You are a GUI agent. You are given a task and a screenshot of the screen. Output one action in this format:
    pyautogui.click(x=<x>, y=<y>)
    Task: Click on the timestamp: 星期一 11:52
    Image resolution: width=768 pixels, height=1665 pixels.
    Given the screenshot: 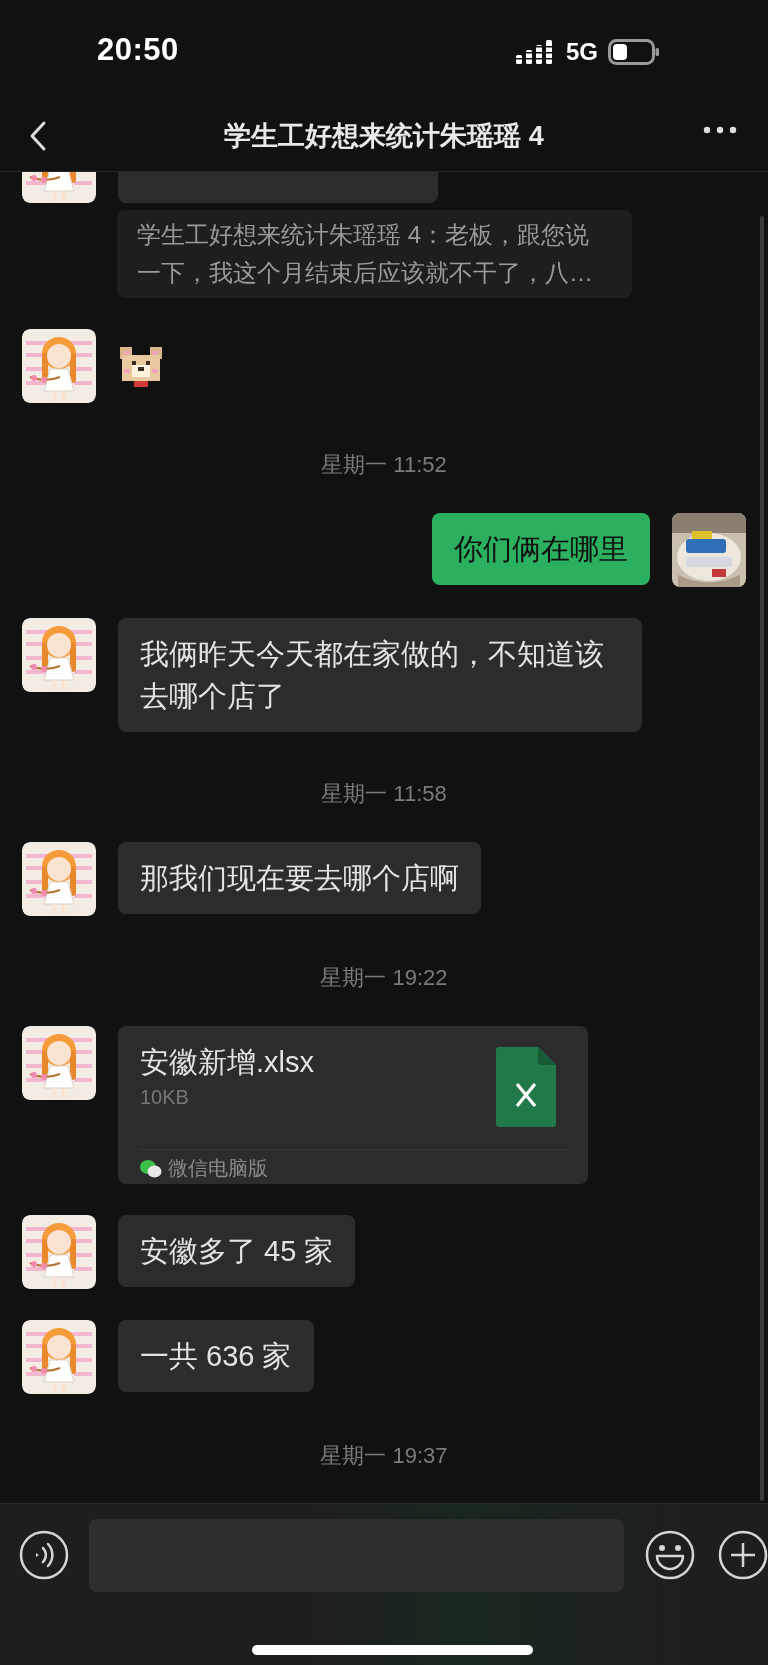 What is the action you would take?
    pyautogui.click(x=384, y=465)
    